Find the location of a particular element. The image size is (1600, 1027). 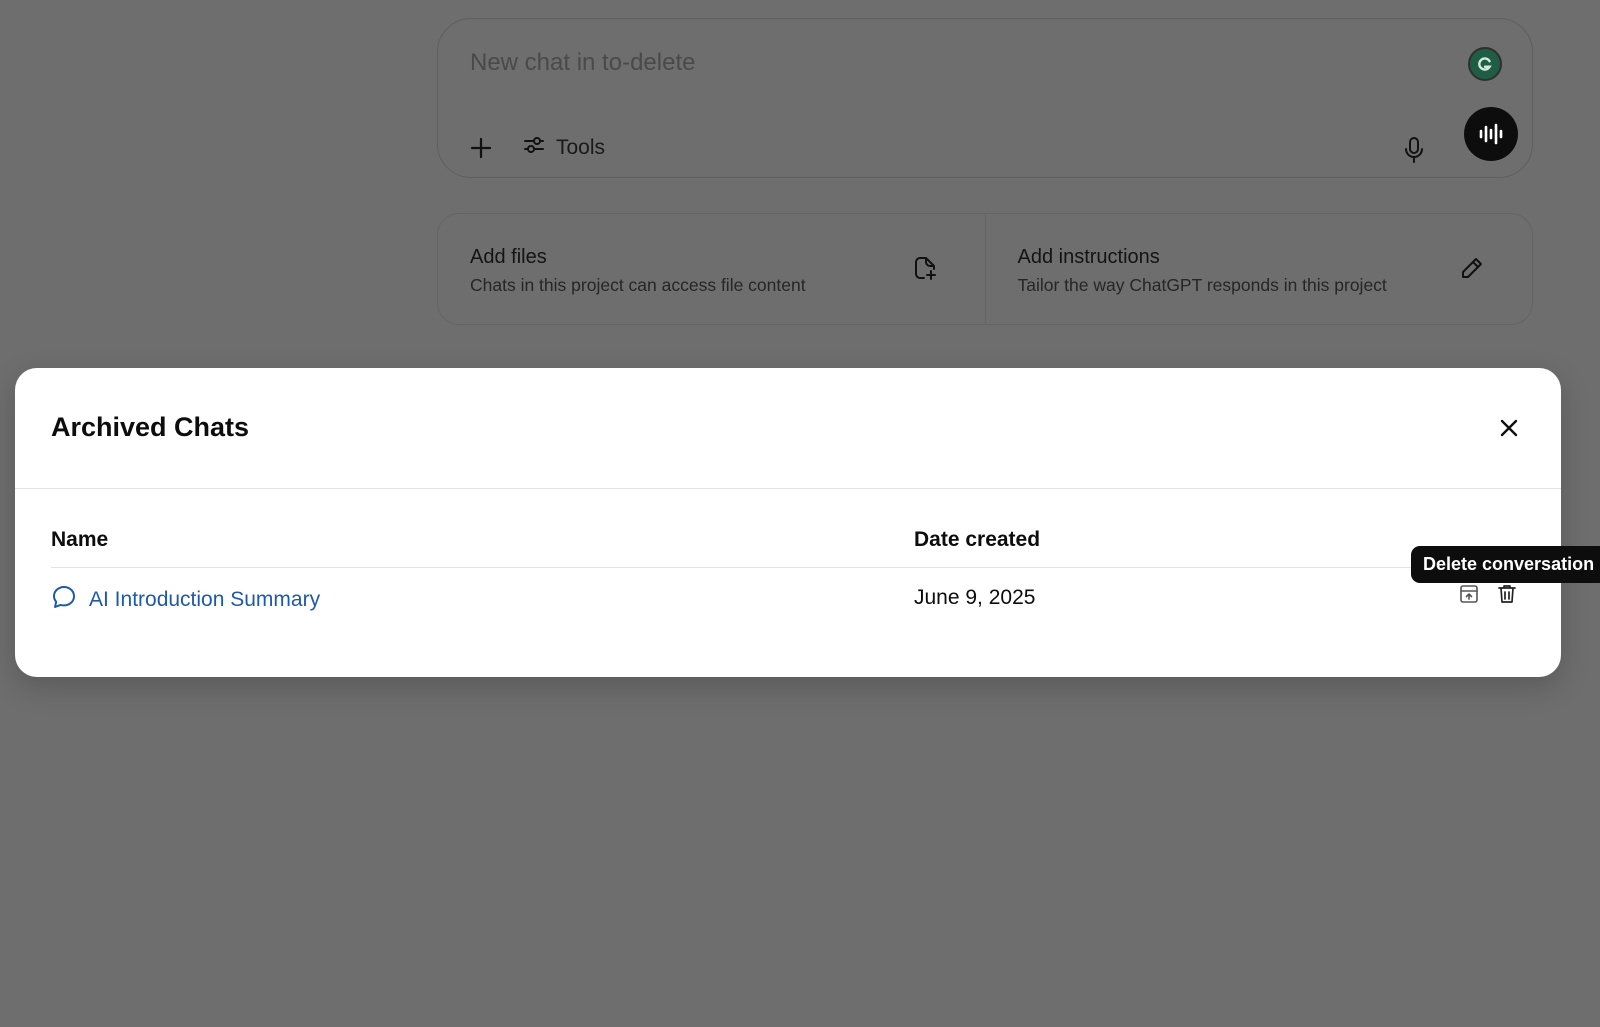

tools-button: Tools is located at coordinates (563, 148).